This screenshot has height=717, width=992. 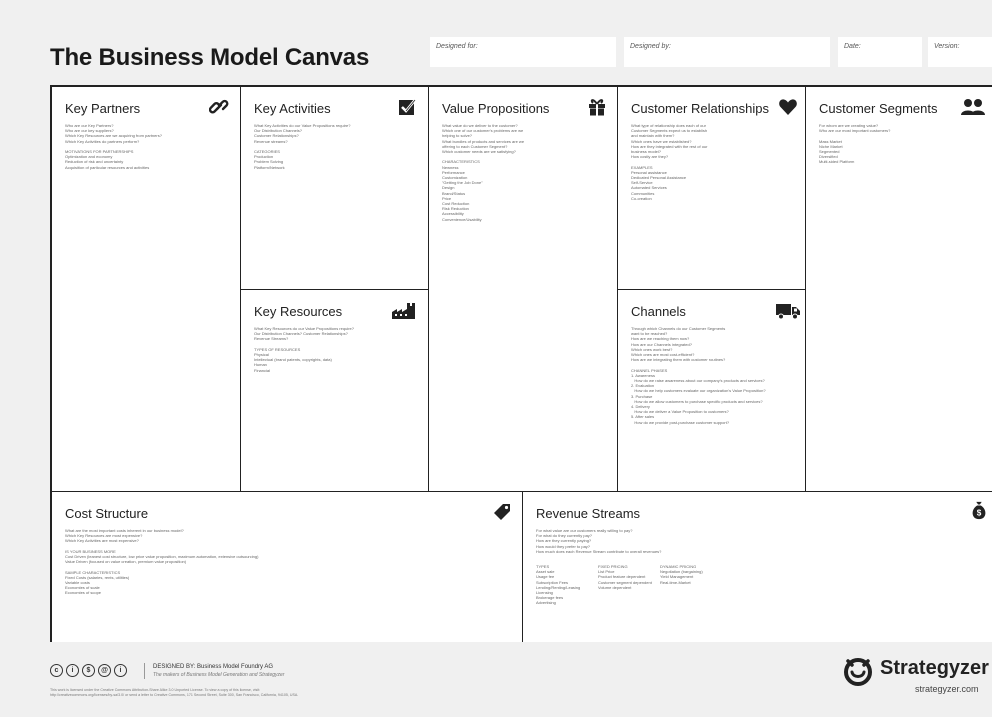 What do you see at coordinates (880, 52) in the screenshot?
I see `date-field: Date:` at bounding box center [880, 52].